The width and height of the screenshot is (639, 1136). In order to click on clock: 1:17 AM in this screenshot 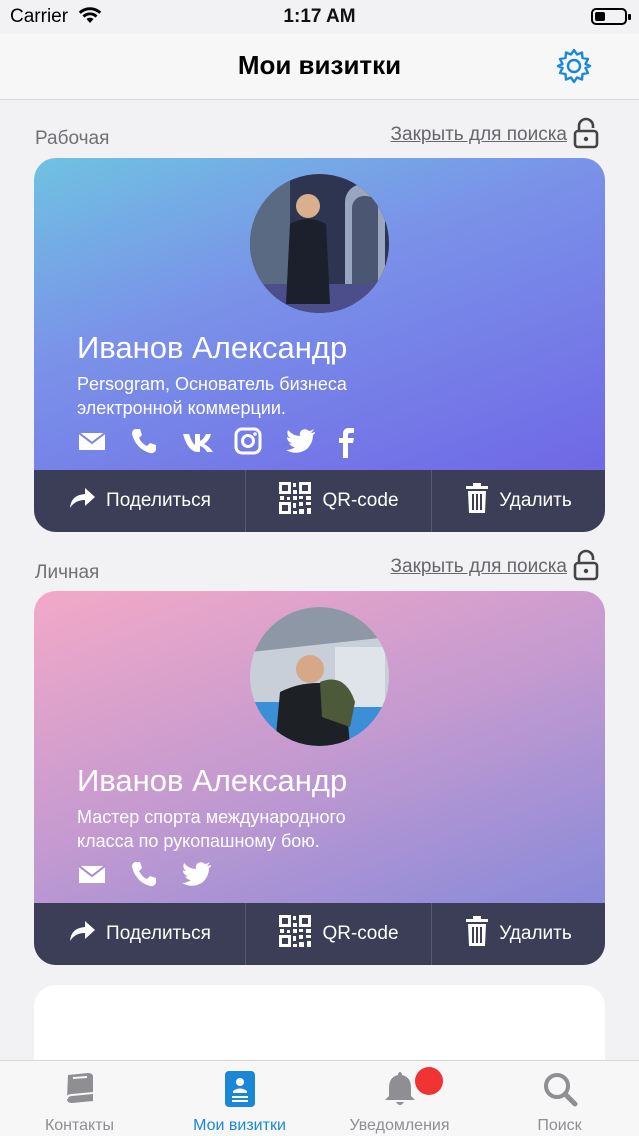, I will do `click(319, 16)`.